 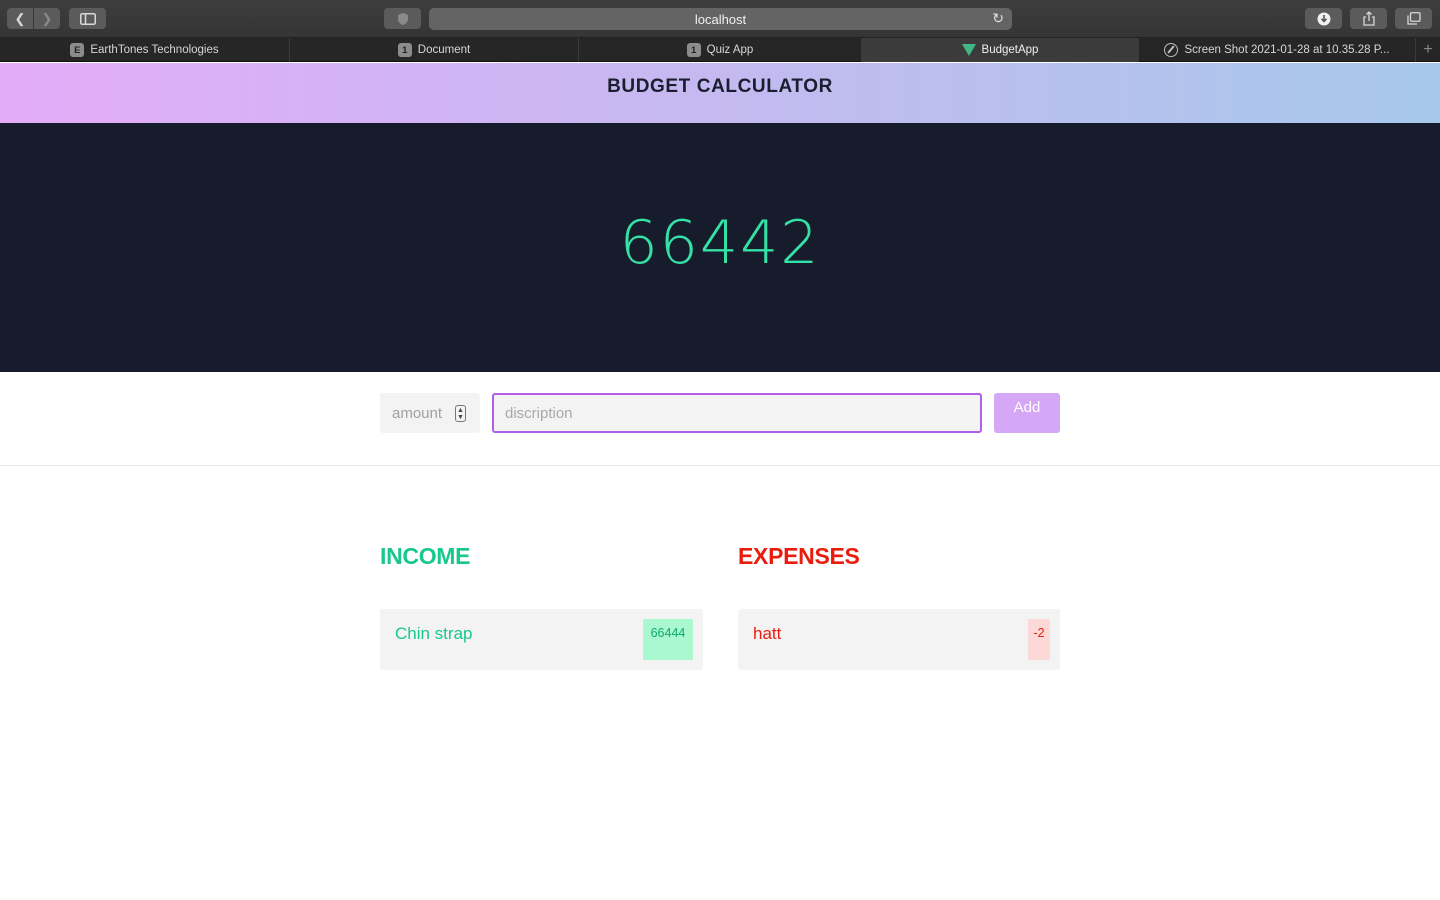 I want to click on tab-overview-button, so click(x=1413, y=18).